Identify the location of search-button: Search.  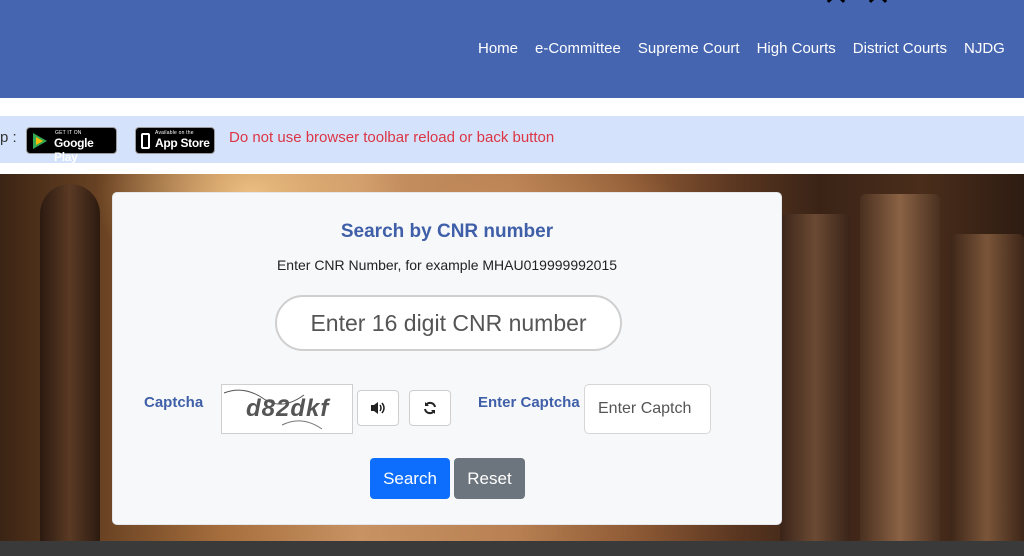
(410, 478).